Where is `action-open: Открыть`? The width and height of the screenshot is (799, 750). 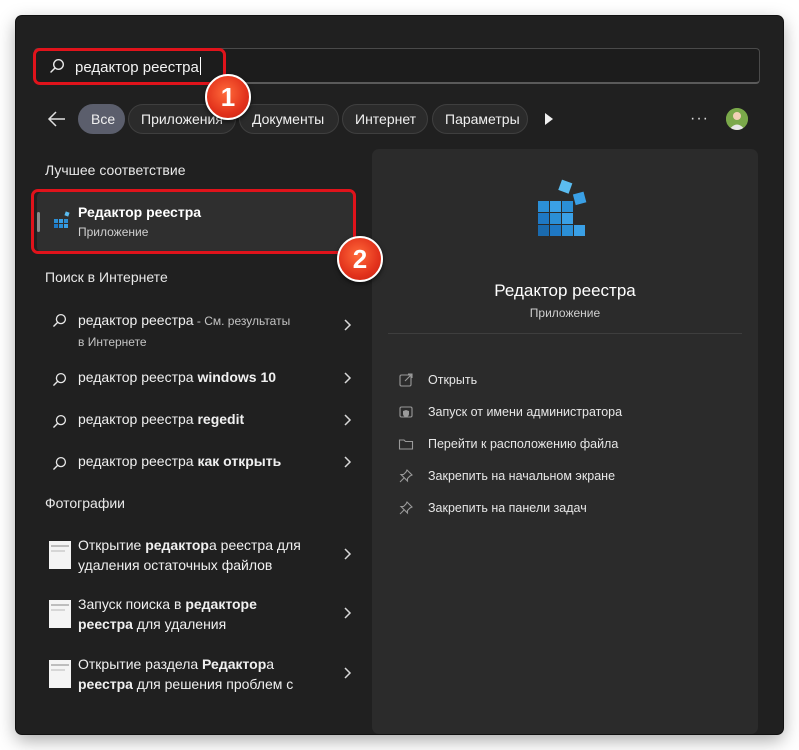
action-open: Открыть is located at coordinates (568, 381).